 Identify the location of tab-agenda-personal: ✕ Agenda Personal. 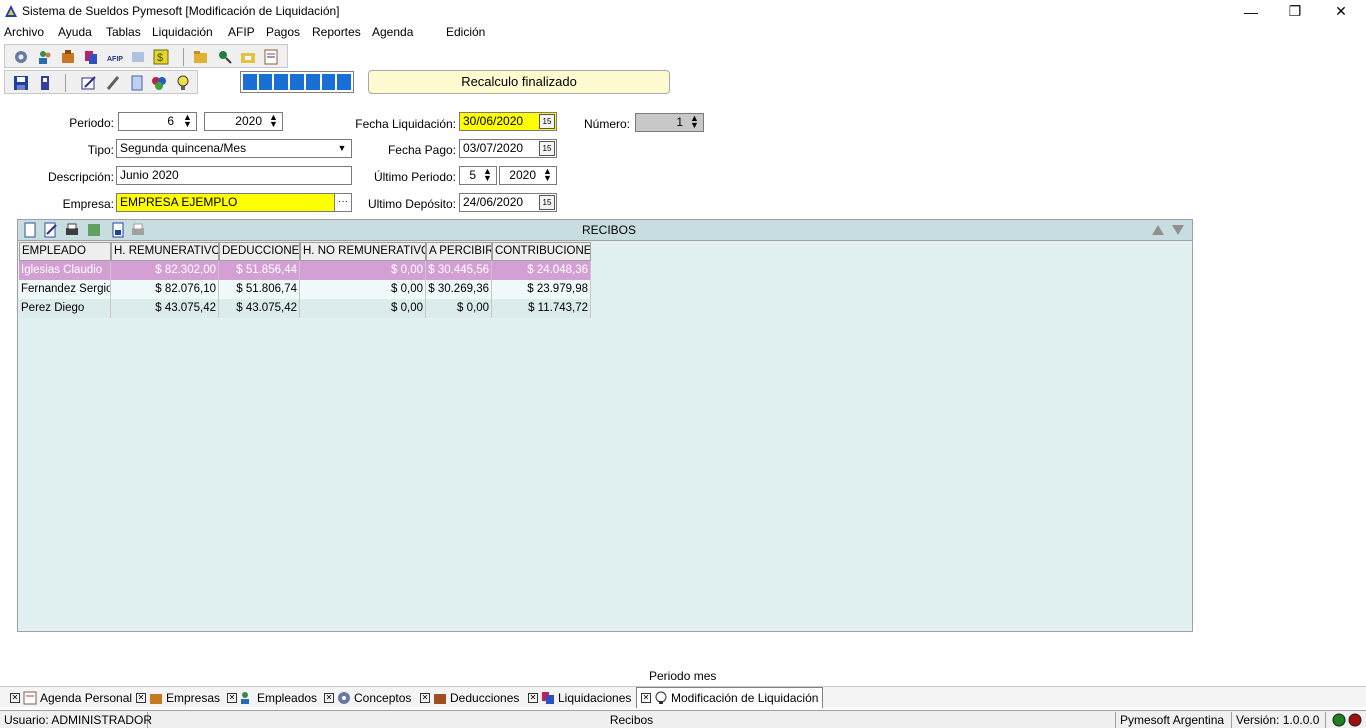
(71, 697).